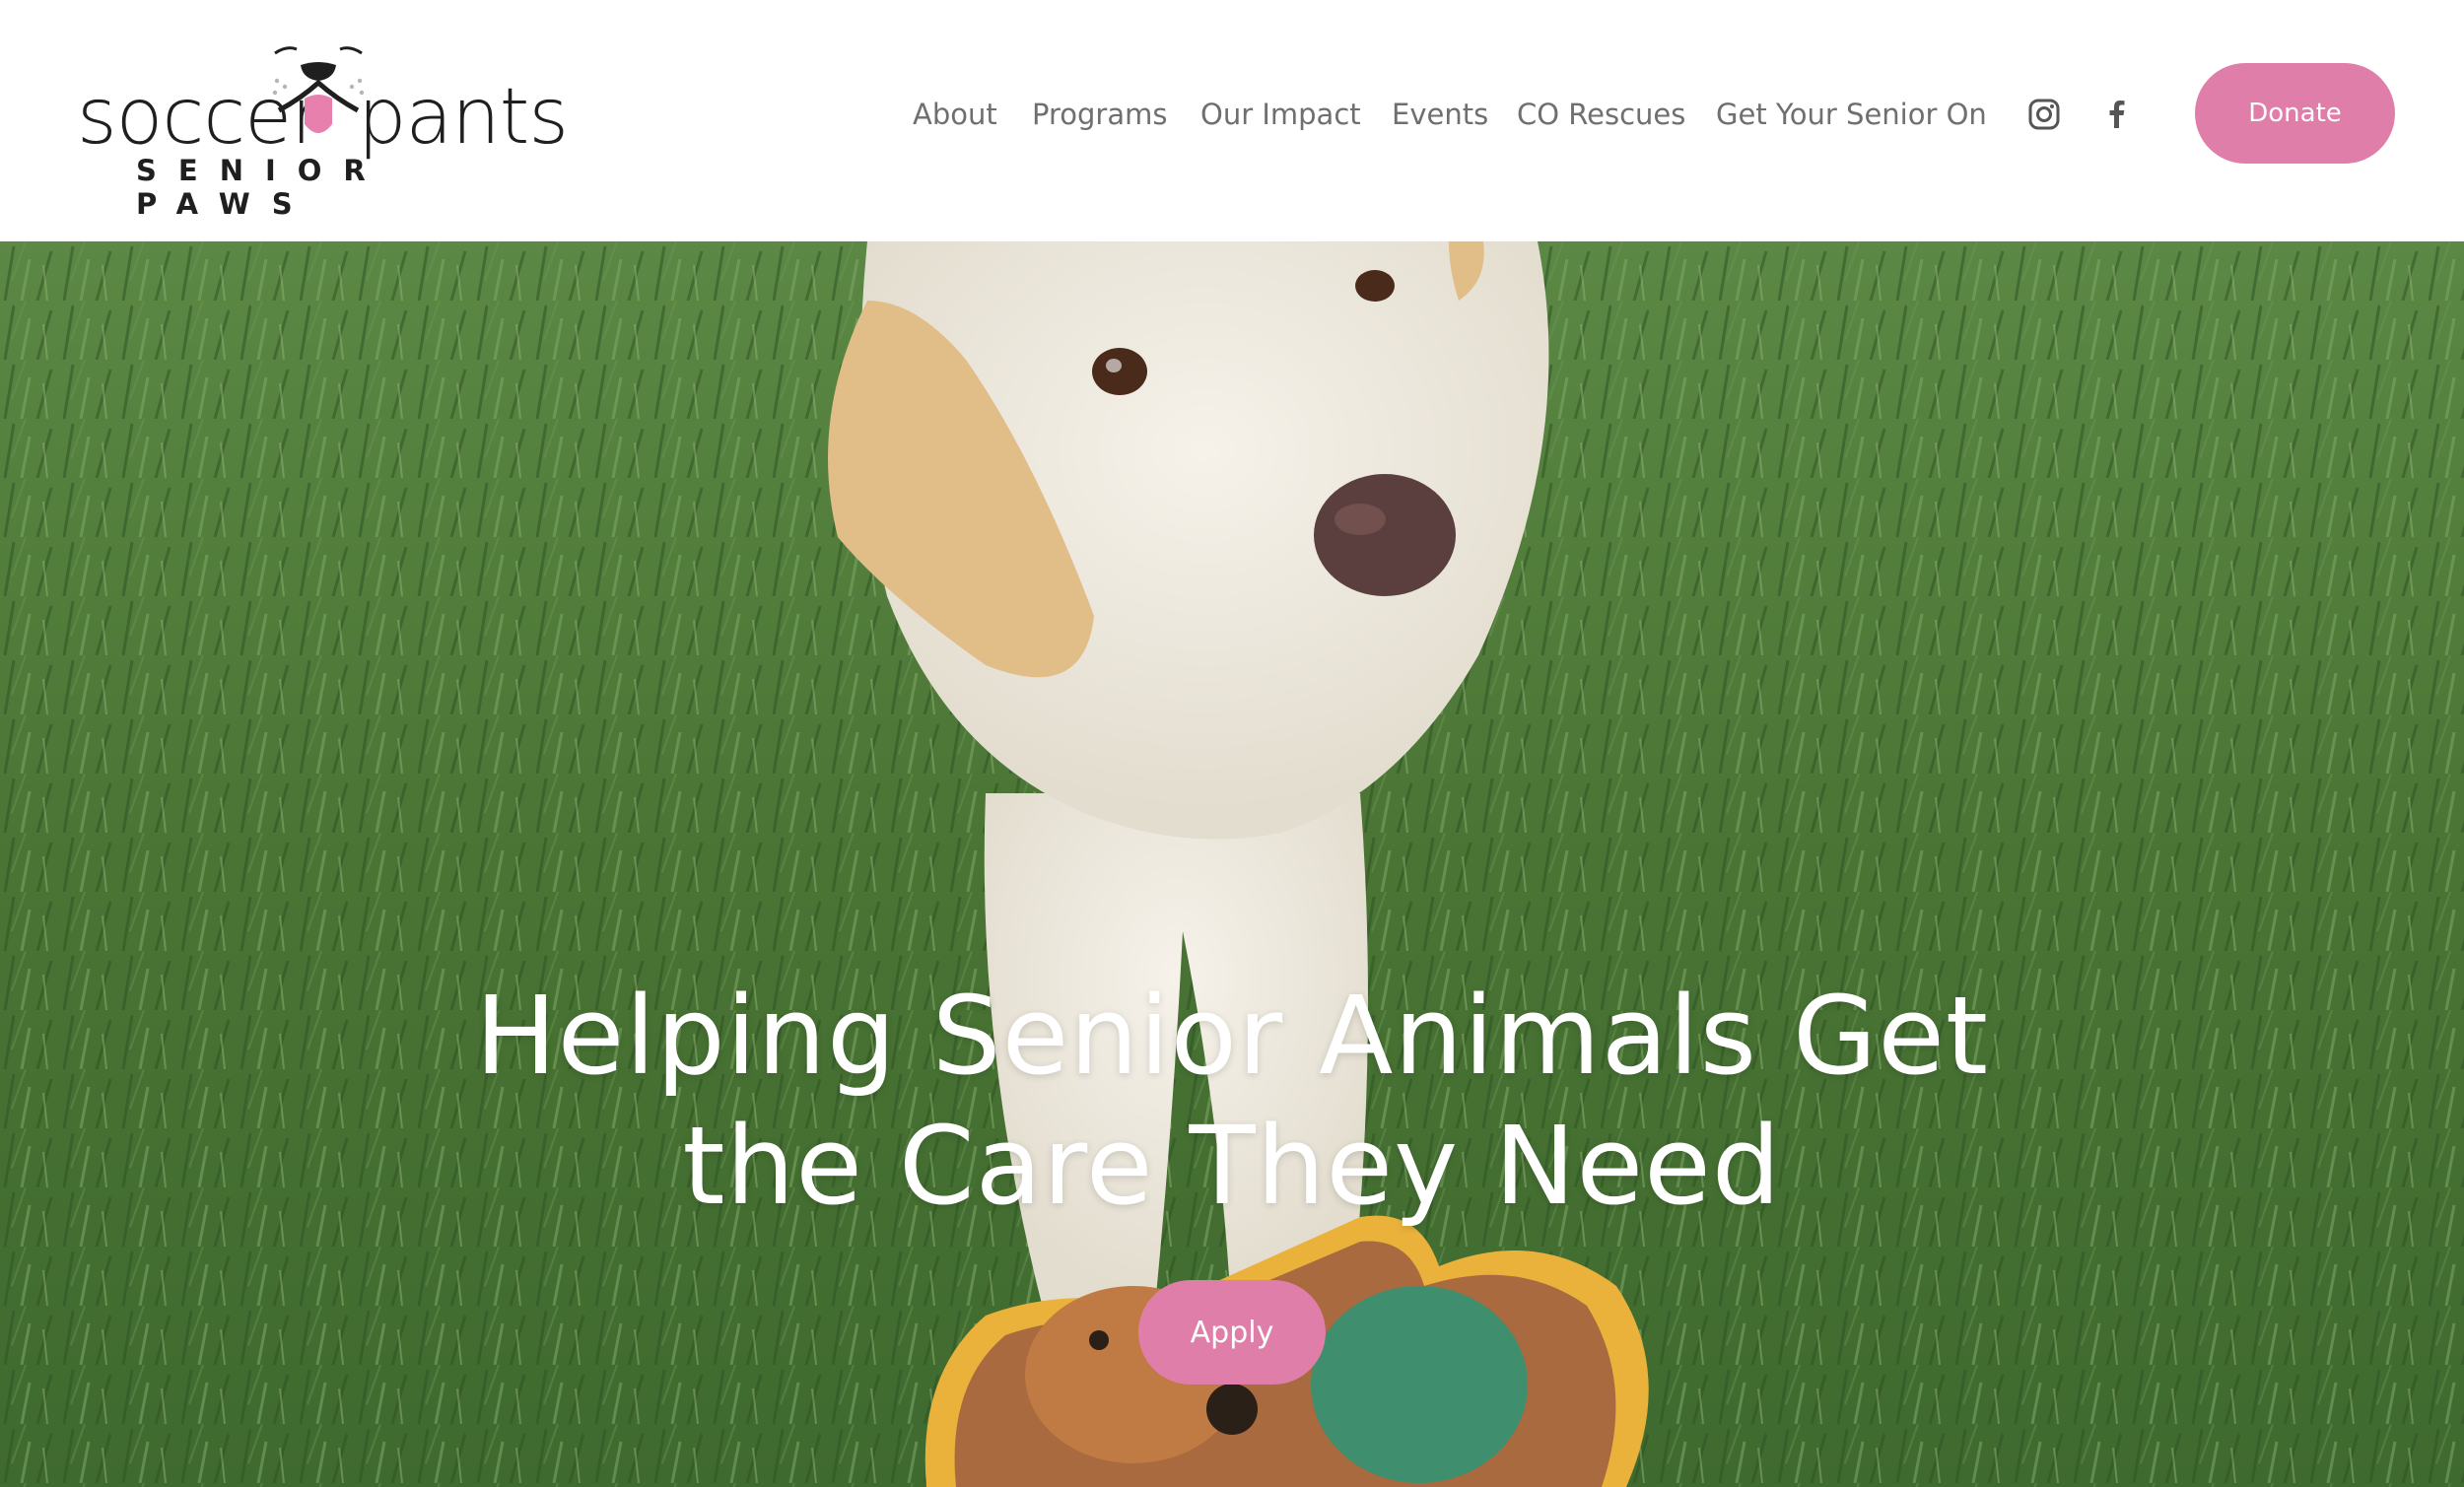 This screenshot has width=2464, height=1487. What do you see at coordinates (1851, 115) in the screenshot?
I see `nav-item-get-your-senior-on: Get Your Senior On` at bounding box center [1851, 115].